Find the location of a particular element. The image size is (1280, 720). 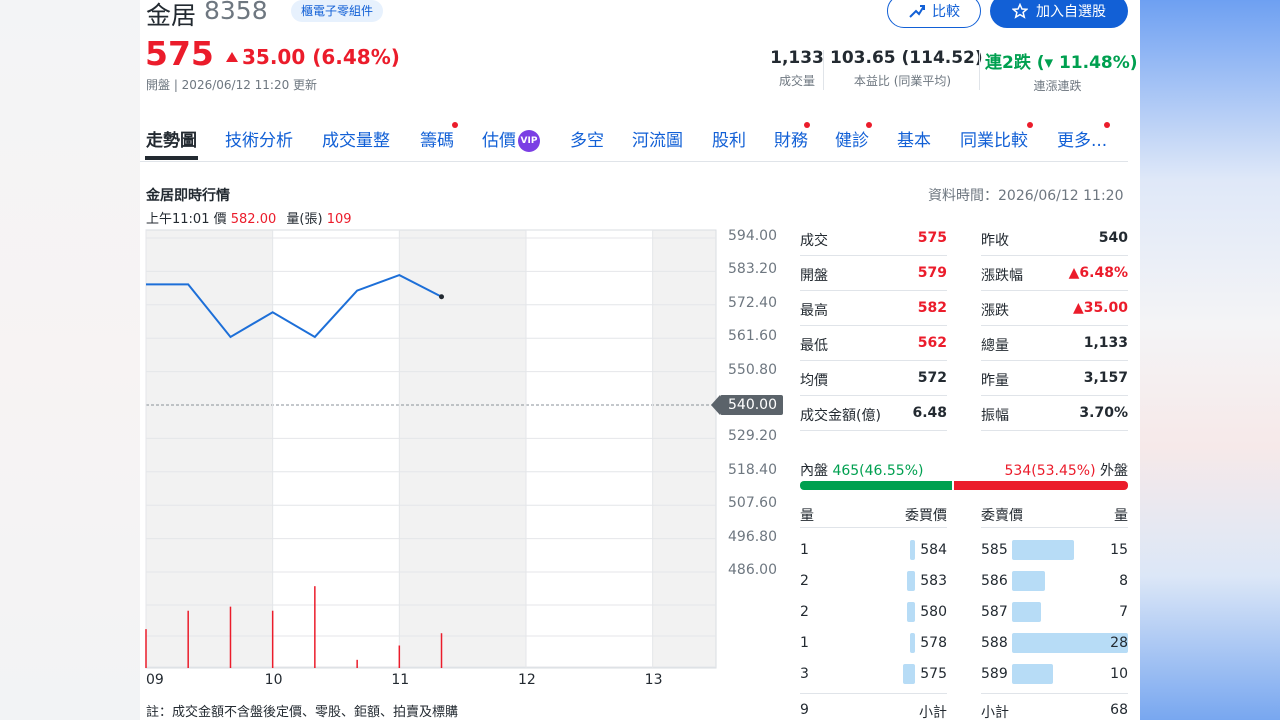

kpi-label: 連漲連跌 is located at coordinates (1057, 86).